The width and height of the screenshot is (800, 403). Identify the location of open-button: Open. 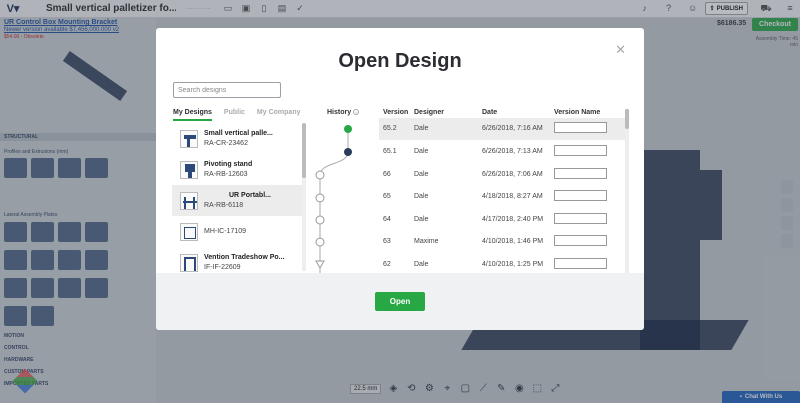
(400, 301).